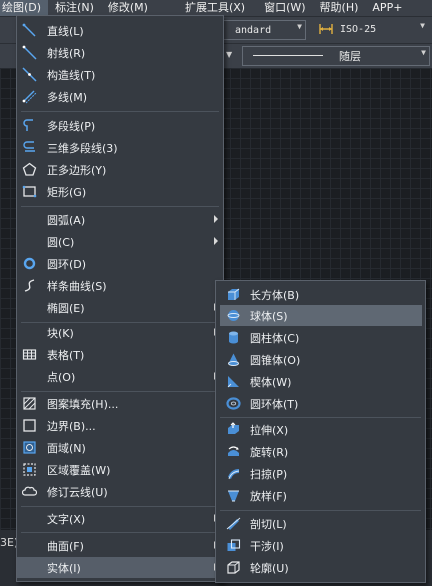 The height and width of the screenshot is (586, 432). I want to click on menu-item-label: 扫掠(P), so click(269, 474).